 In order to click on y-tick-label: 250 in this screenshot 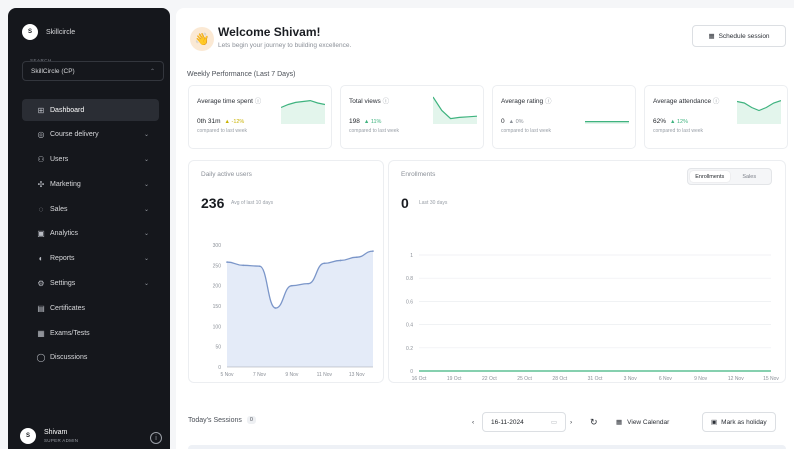, I will do `click(217, 266)`.